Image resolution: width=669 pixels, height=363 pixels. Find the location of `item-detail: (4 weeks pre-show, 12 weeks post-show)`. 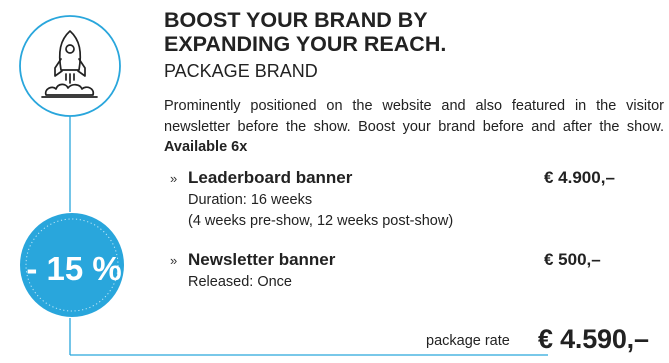

item-detail: (4 weeks pre-show, 12 weeks post-show) is located at coordinates (321, 220).